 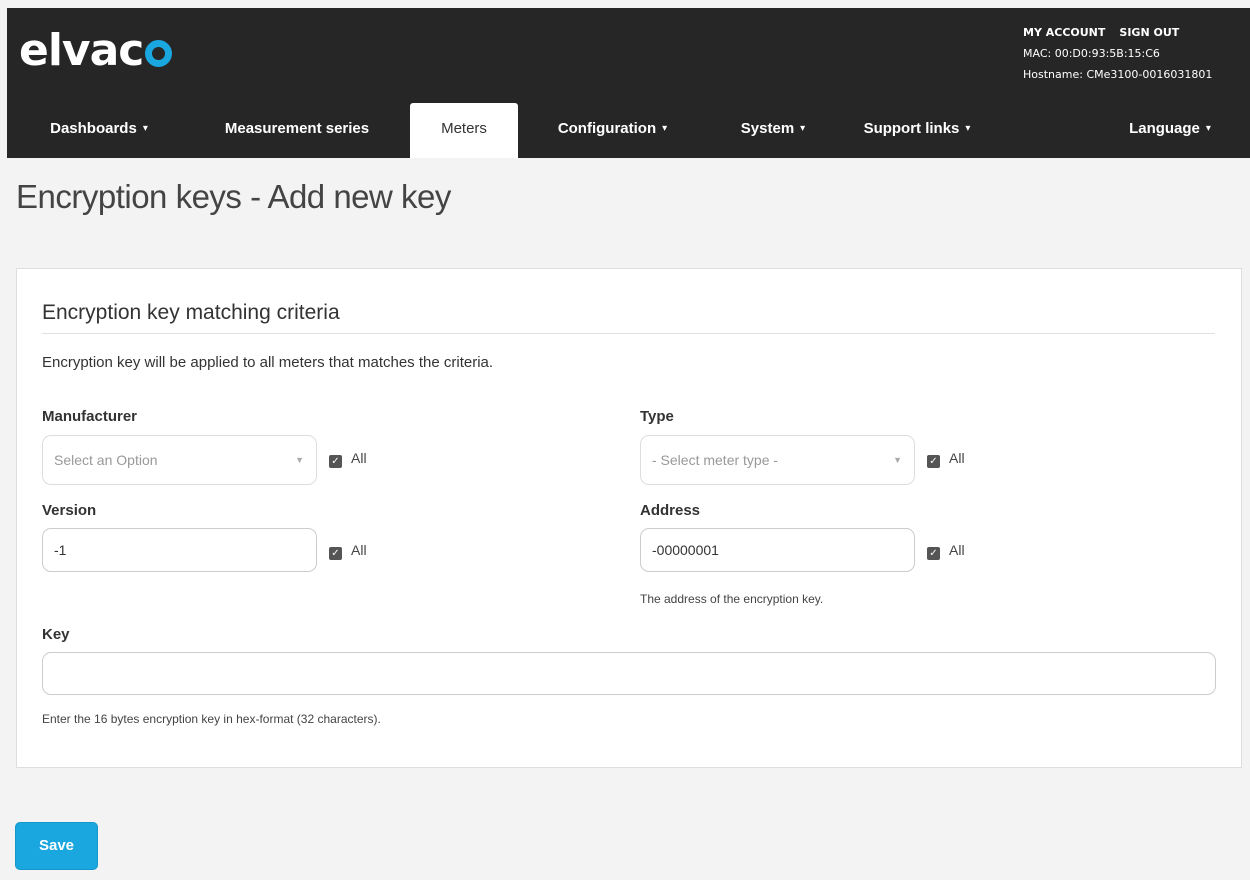 I want to click on version-label: Version, so click(x=69, y=510).